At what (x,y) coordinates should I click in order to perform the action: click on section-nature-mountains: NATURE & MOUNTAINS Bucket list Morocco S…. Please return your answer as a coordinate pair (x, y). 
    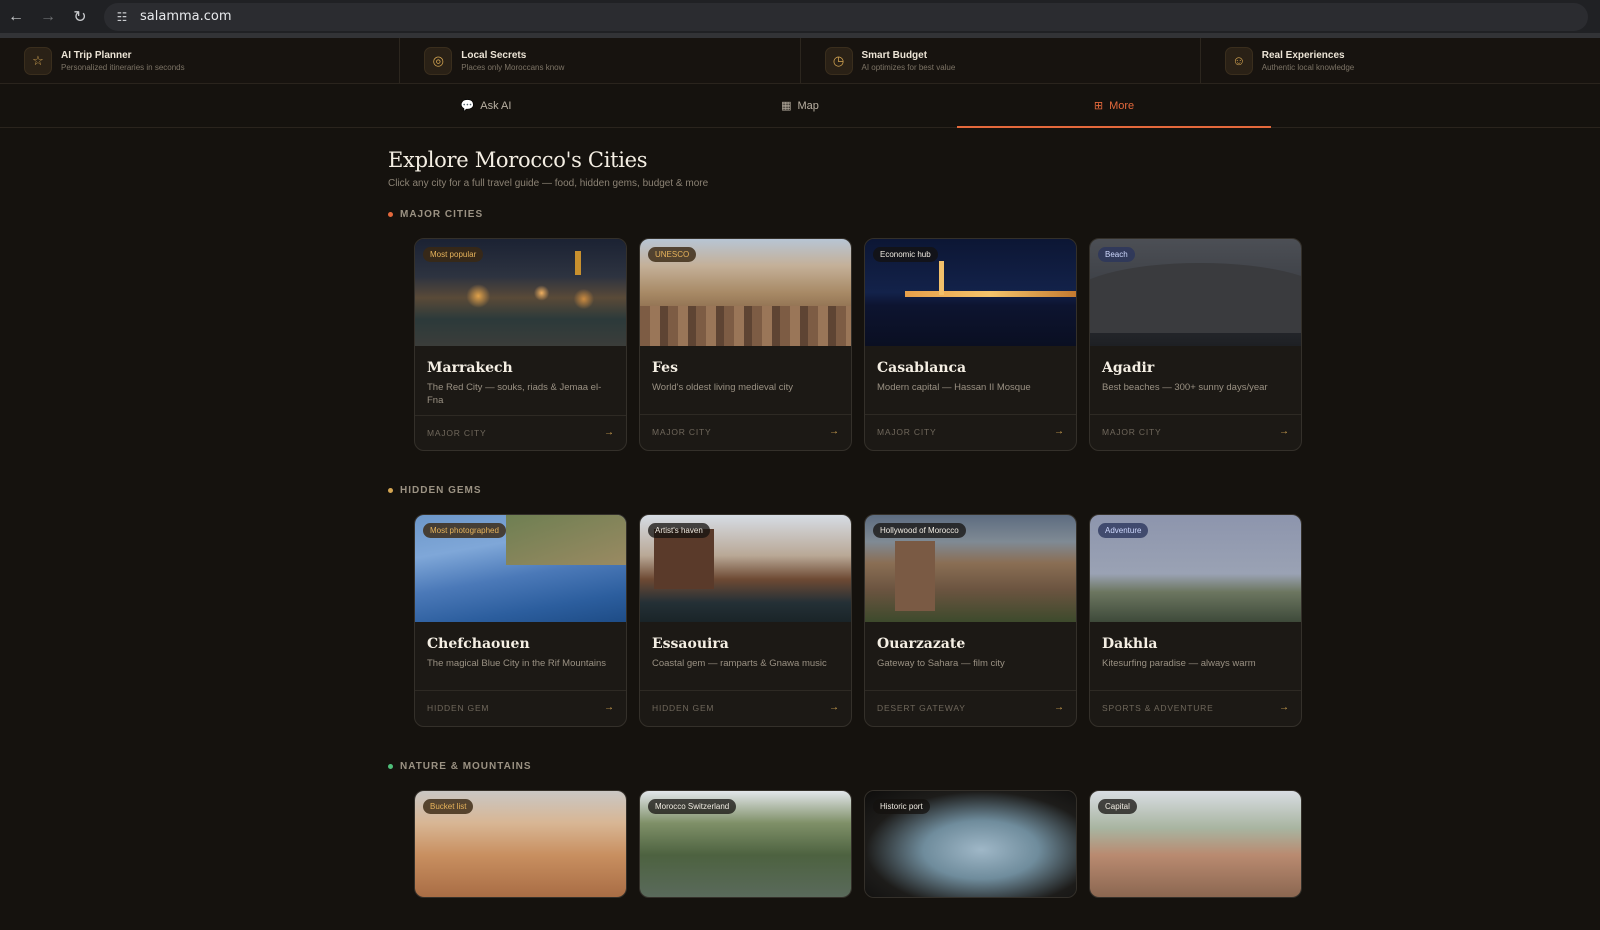
    Looking at the image, I should click on (848, 829).